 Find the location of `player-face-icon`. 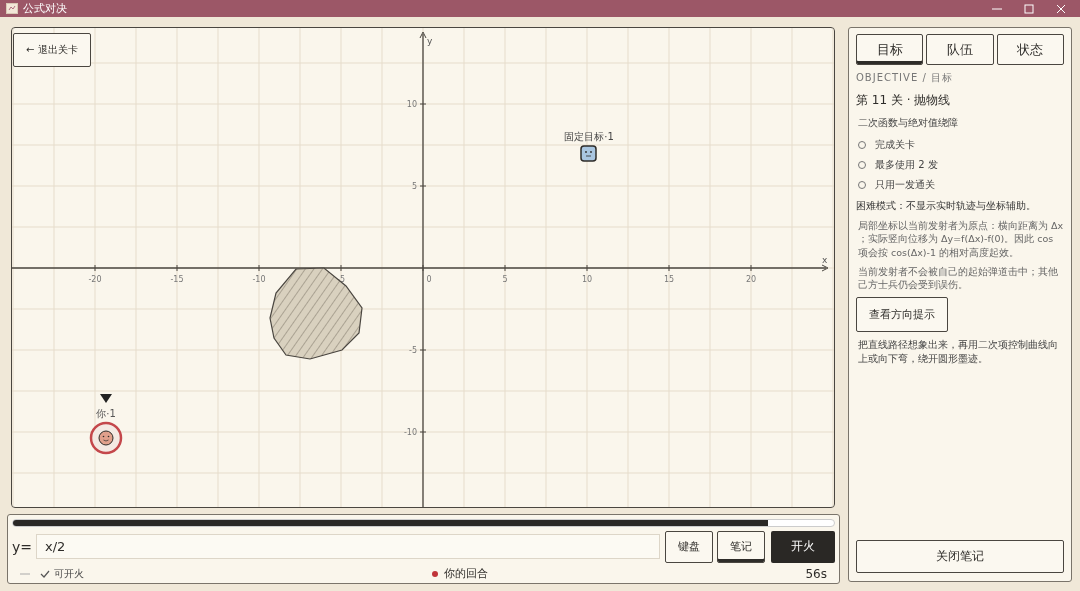

player-face-icon is located at coordinates (106, 438).